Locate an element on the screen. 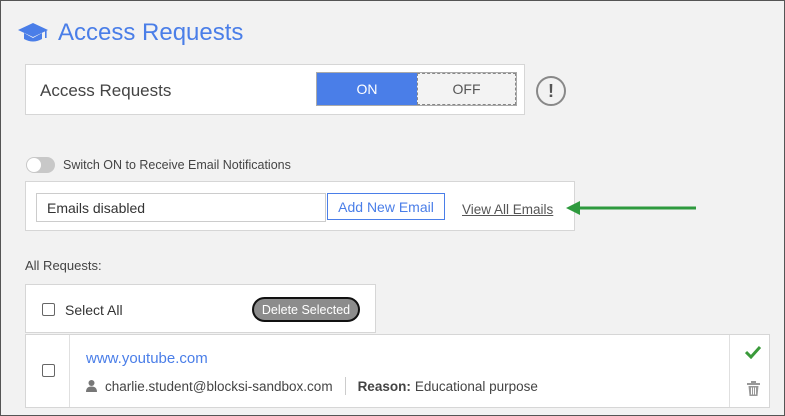 Image resolution: width=785 pixels, height=416 pixels. user-icon is located at coordinates (91, 386).